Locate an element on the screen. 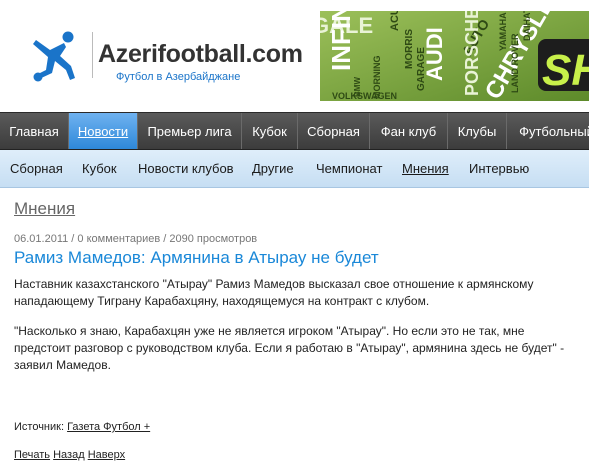 The image size is (589, 468). banner-word: AUDI is located at coordinates (434, 54).